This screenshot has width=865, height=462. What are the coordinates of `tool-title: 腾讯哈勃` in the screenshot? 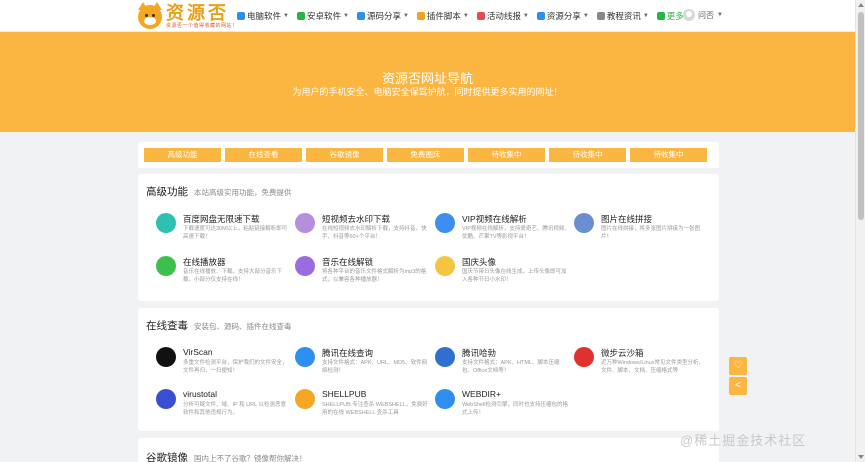 It's located at (479, 353).